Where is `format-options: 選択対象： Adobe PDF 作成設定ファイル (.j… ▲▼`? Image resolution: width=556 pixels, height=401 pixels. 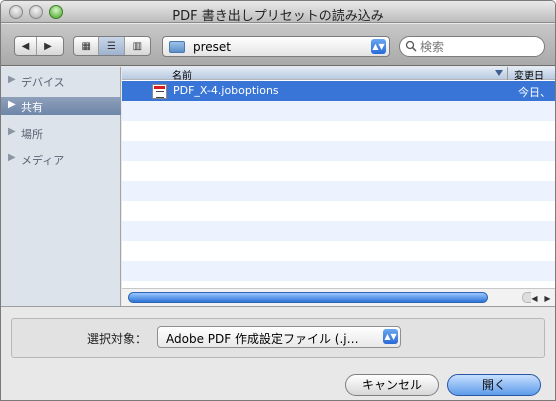 format-options: 選択対象： Adobe PDF 作成設定ファイル (.j… ▲▼ is located at coordinates (278, 338).